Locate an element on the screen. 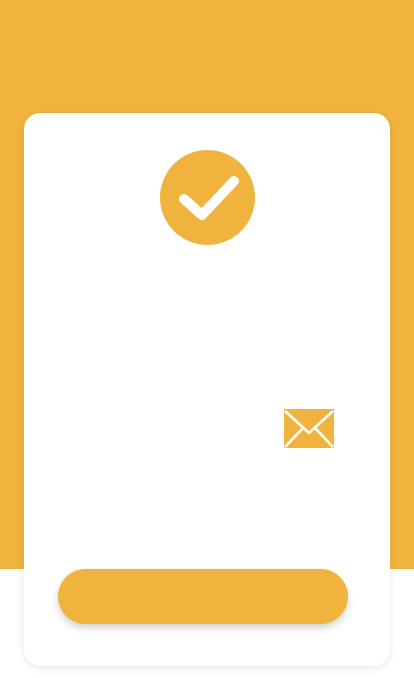  check-circle-icon is located at coordinates (207, 197).